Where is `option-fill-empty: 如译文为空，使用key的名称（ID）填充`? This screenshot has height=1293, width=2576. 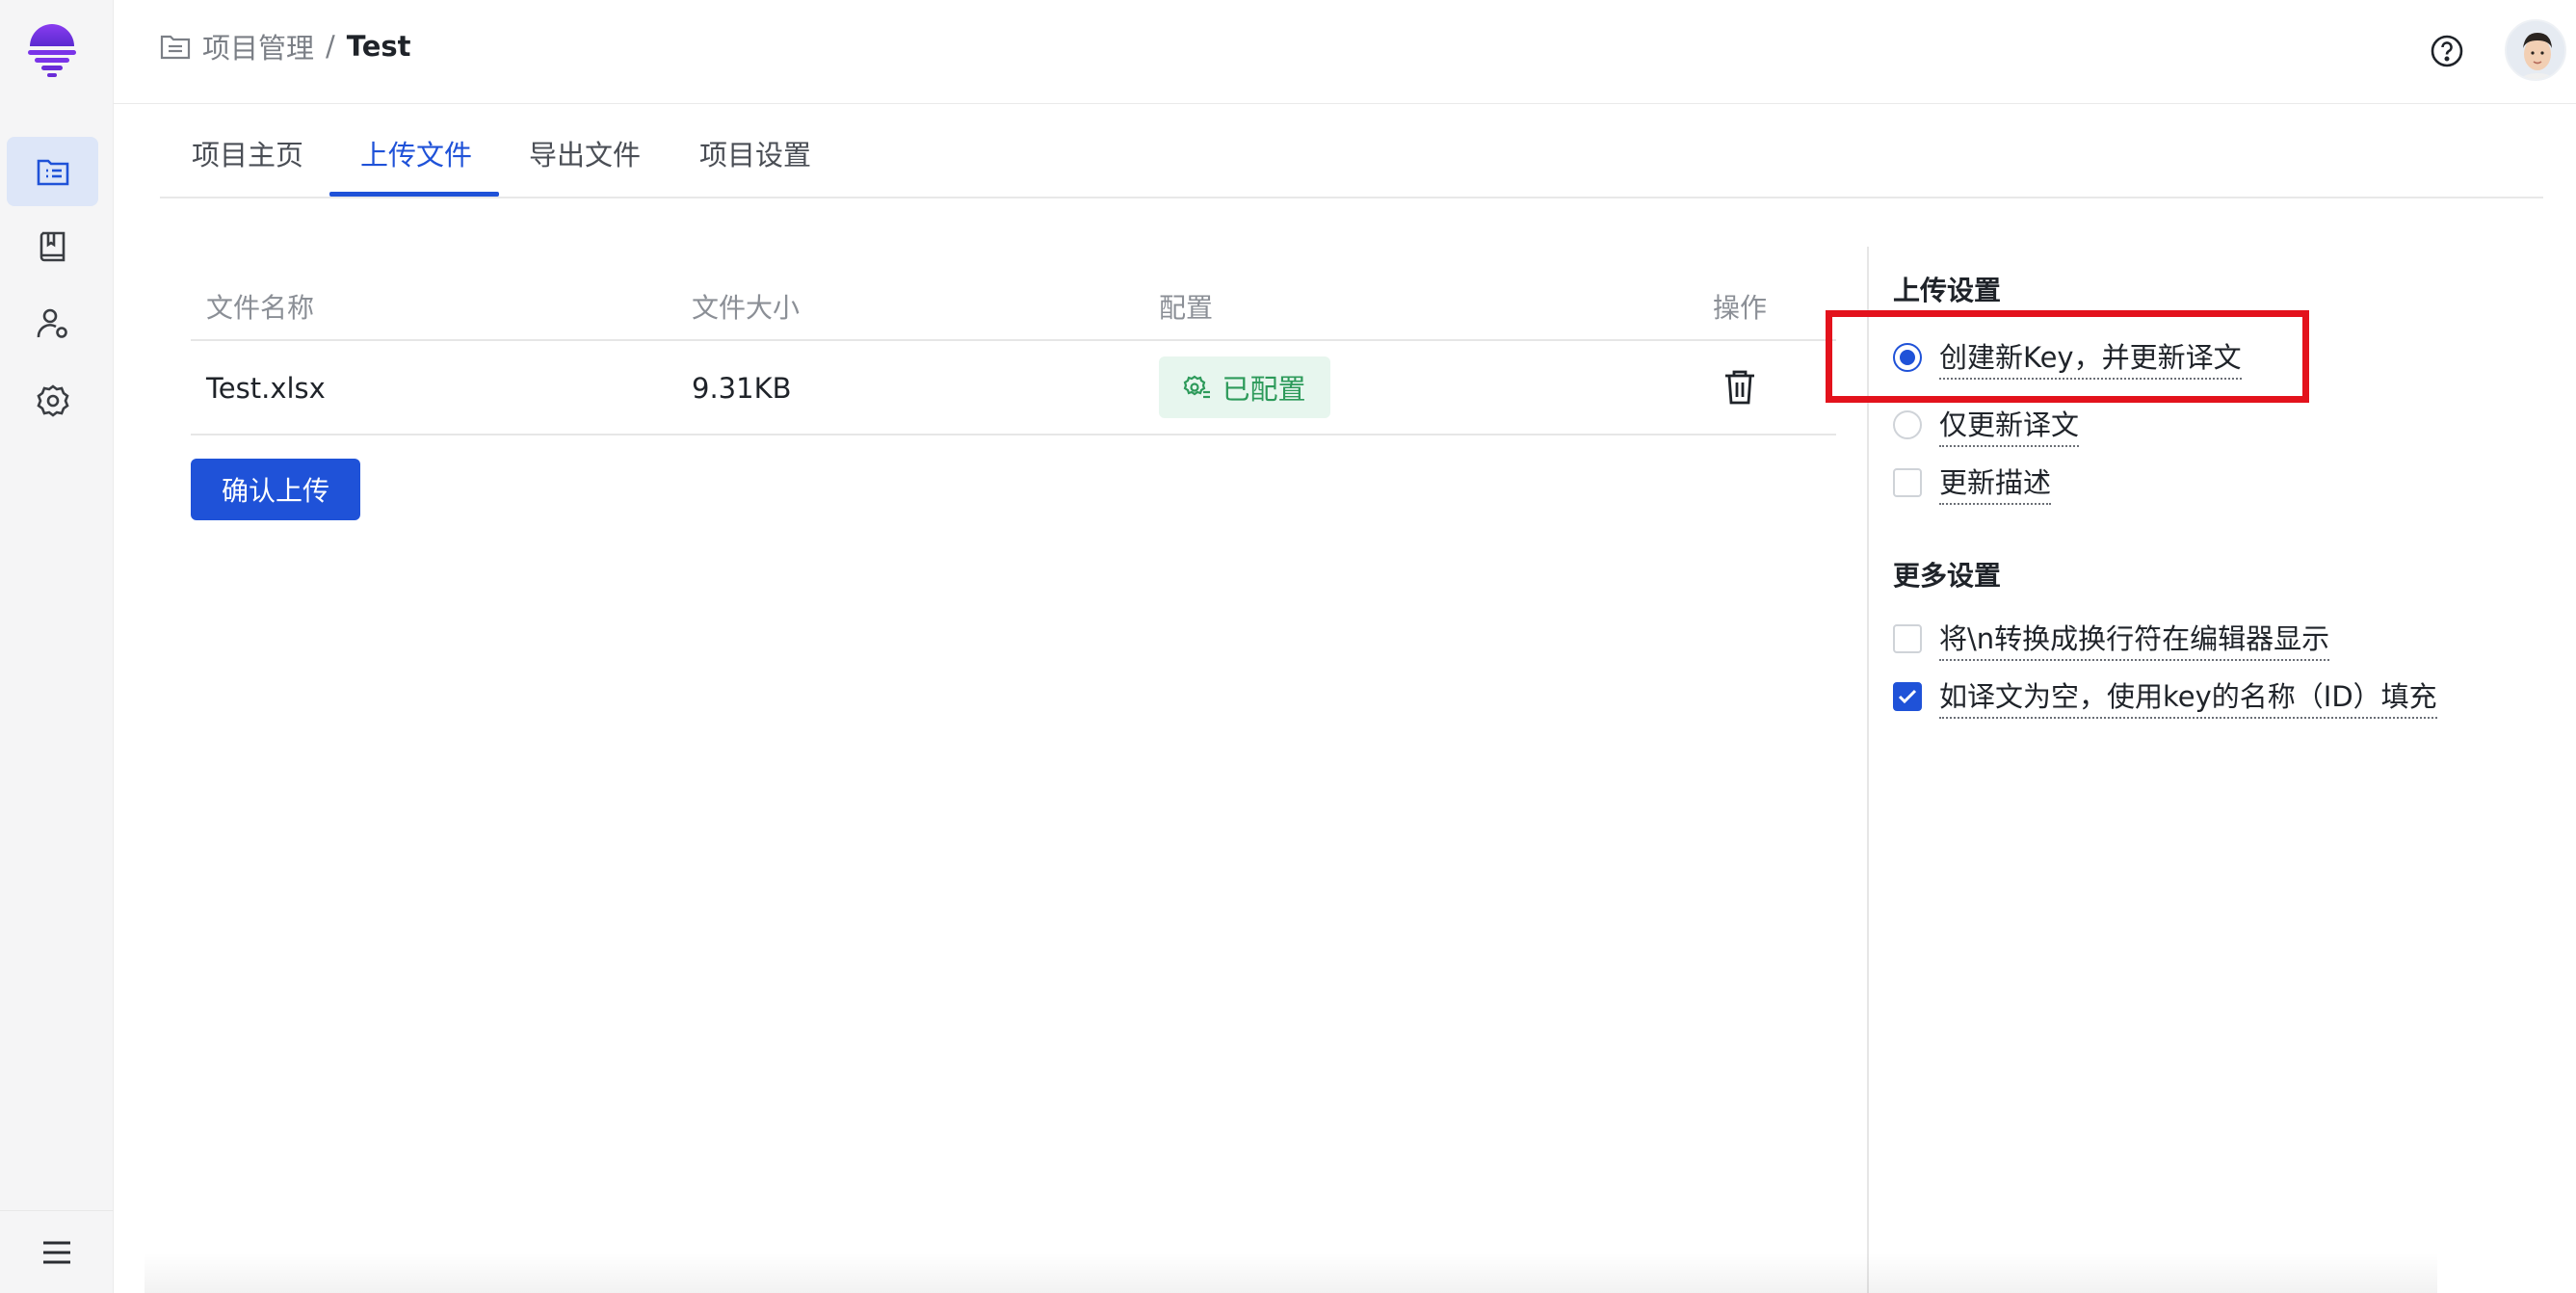 option-fill-empty: 如译文为空，使用key的名称（ID）填充 is located at coordinates (2165, 697).